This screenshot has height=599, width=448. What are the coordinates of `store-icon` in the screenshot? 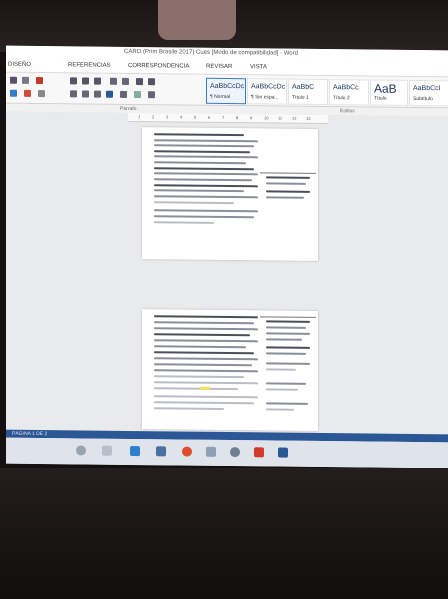 It's located at (211, 451).